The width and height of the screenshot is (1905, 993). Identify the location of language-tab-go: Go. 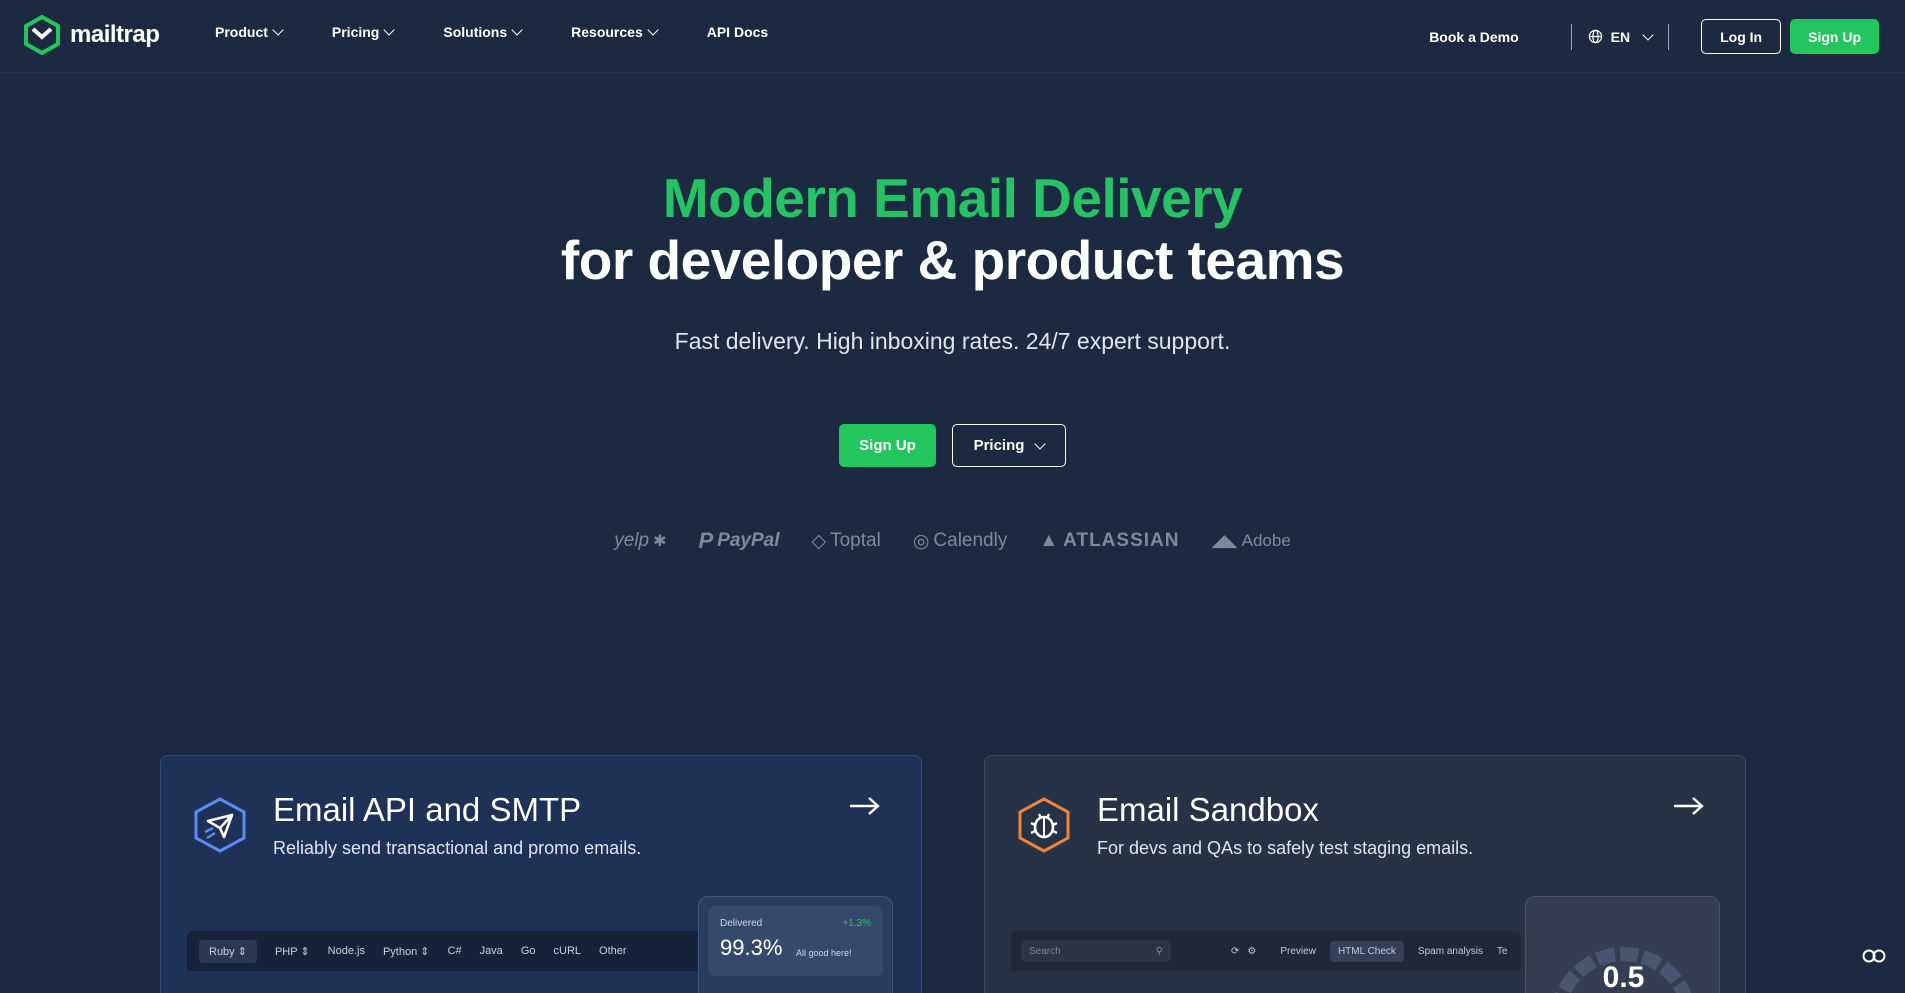
(528, 951).